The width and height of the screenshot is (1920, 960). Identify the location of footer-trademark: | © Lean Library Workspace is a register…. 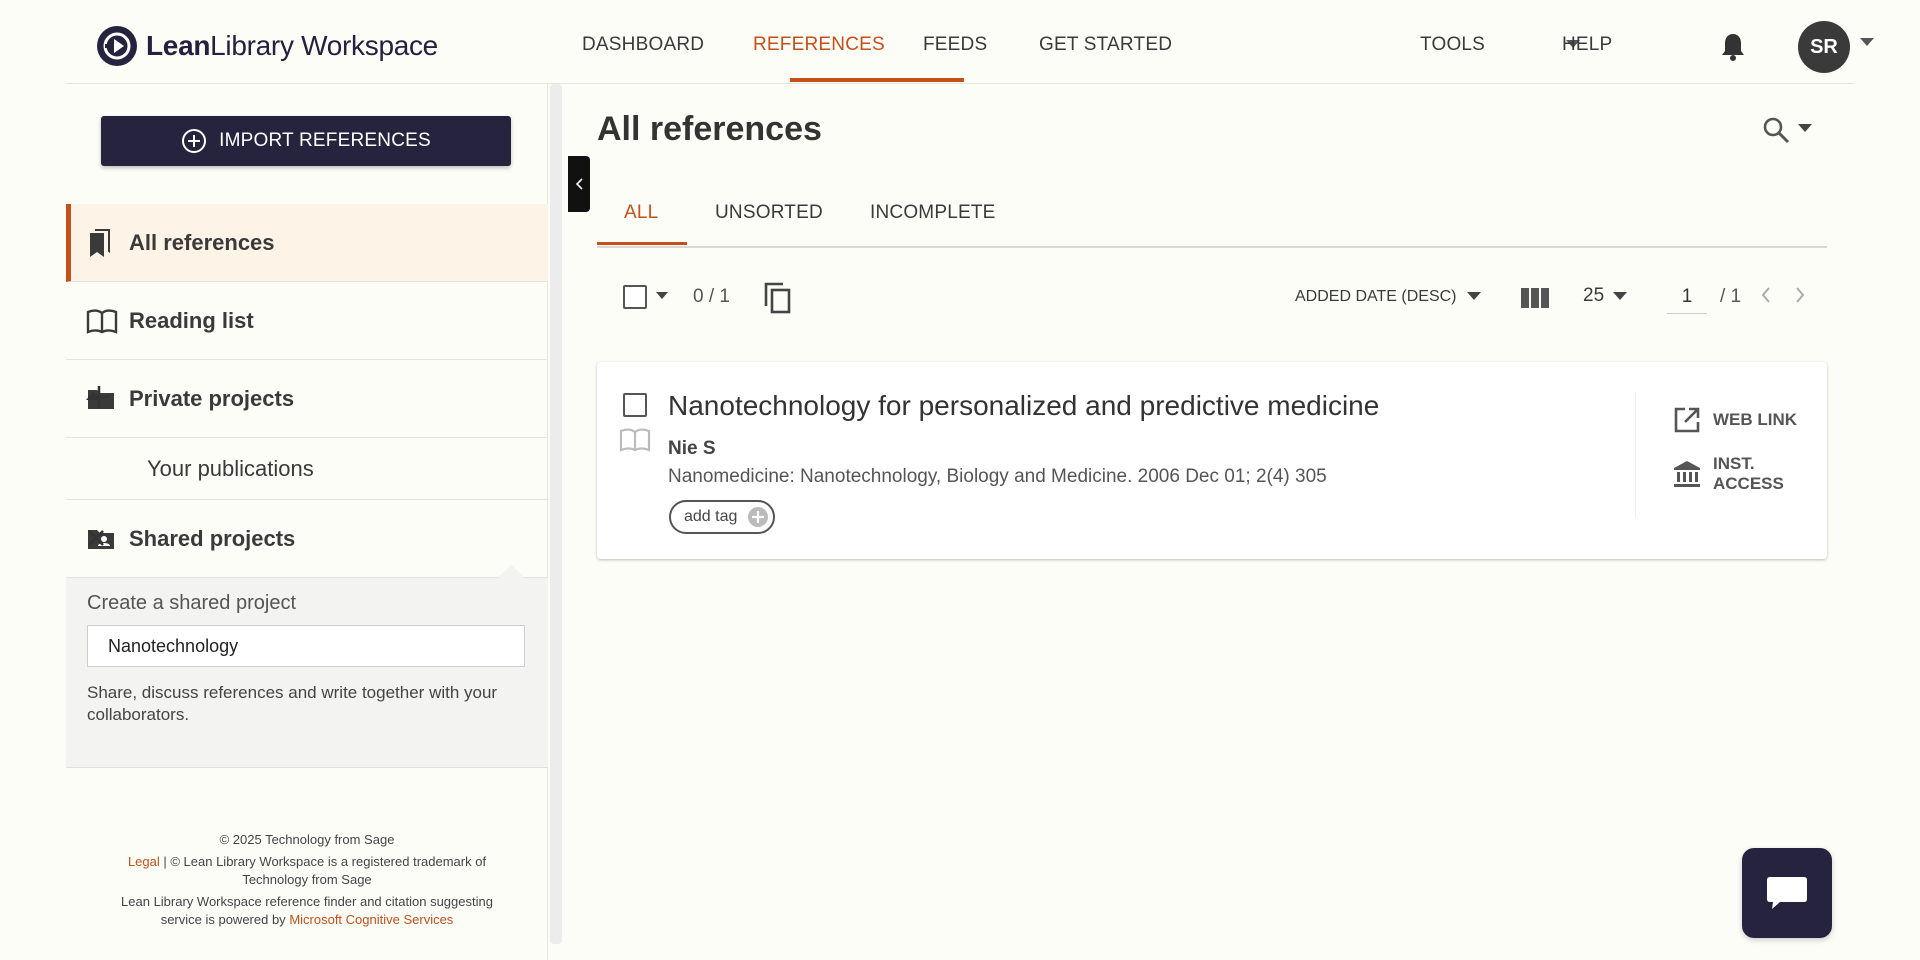
(323, 870).